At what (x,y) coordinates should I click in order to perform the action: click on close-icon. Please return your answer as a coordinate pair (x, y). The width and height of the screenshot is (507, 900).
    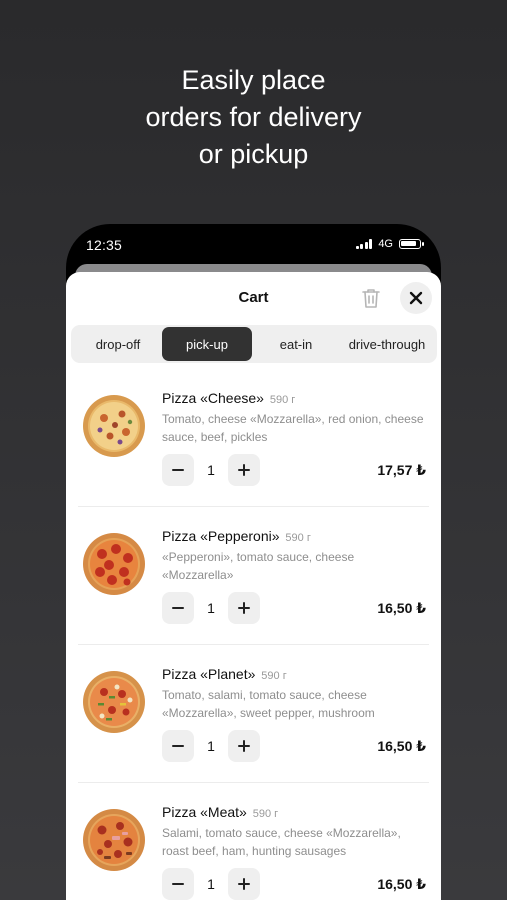
    Looking at the image, I should click on (416, 298).